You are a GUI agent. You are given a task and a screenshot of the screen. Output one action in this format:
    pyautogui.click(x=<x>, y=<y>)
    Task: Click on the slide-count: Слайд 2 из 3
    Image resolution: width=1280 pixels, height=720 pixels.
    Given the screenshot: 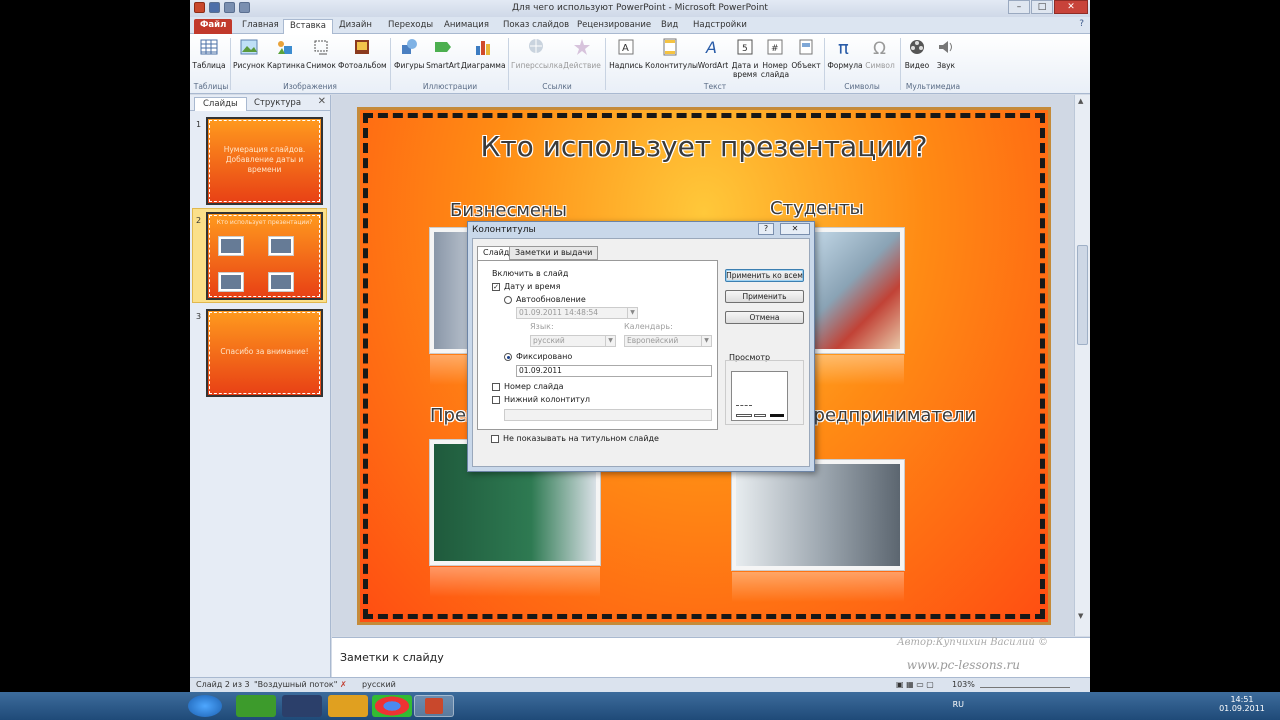 What is the action you would take?
    pyautogui.click(x=223, y=684)
    